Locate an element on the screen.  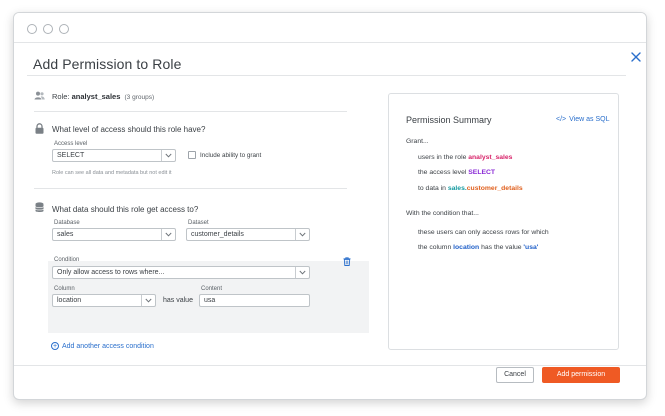
role-prefix: Role: is located at coordinates (61, 96).